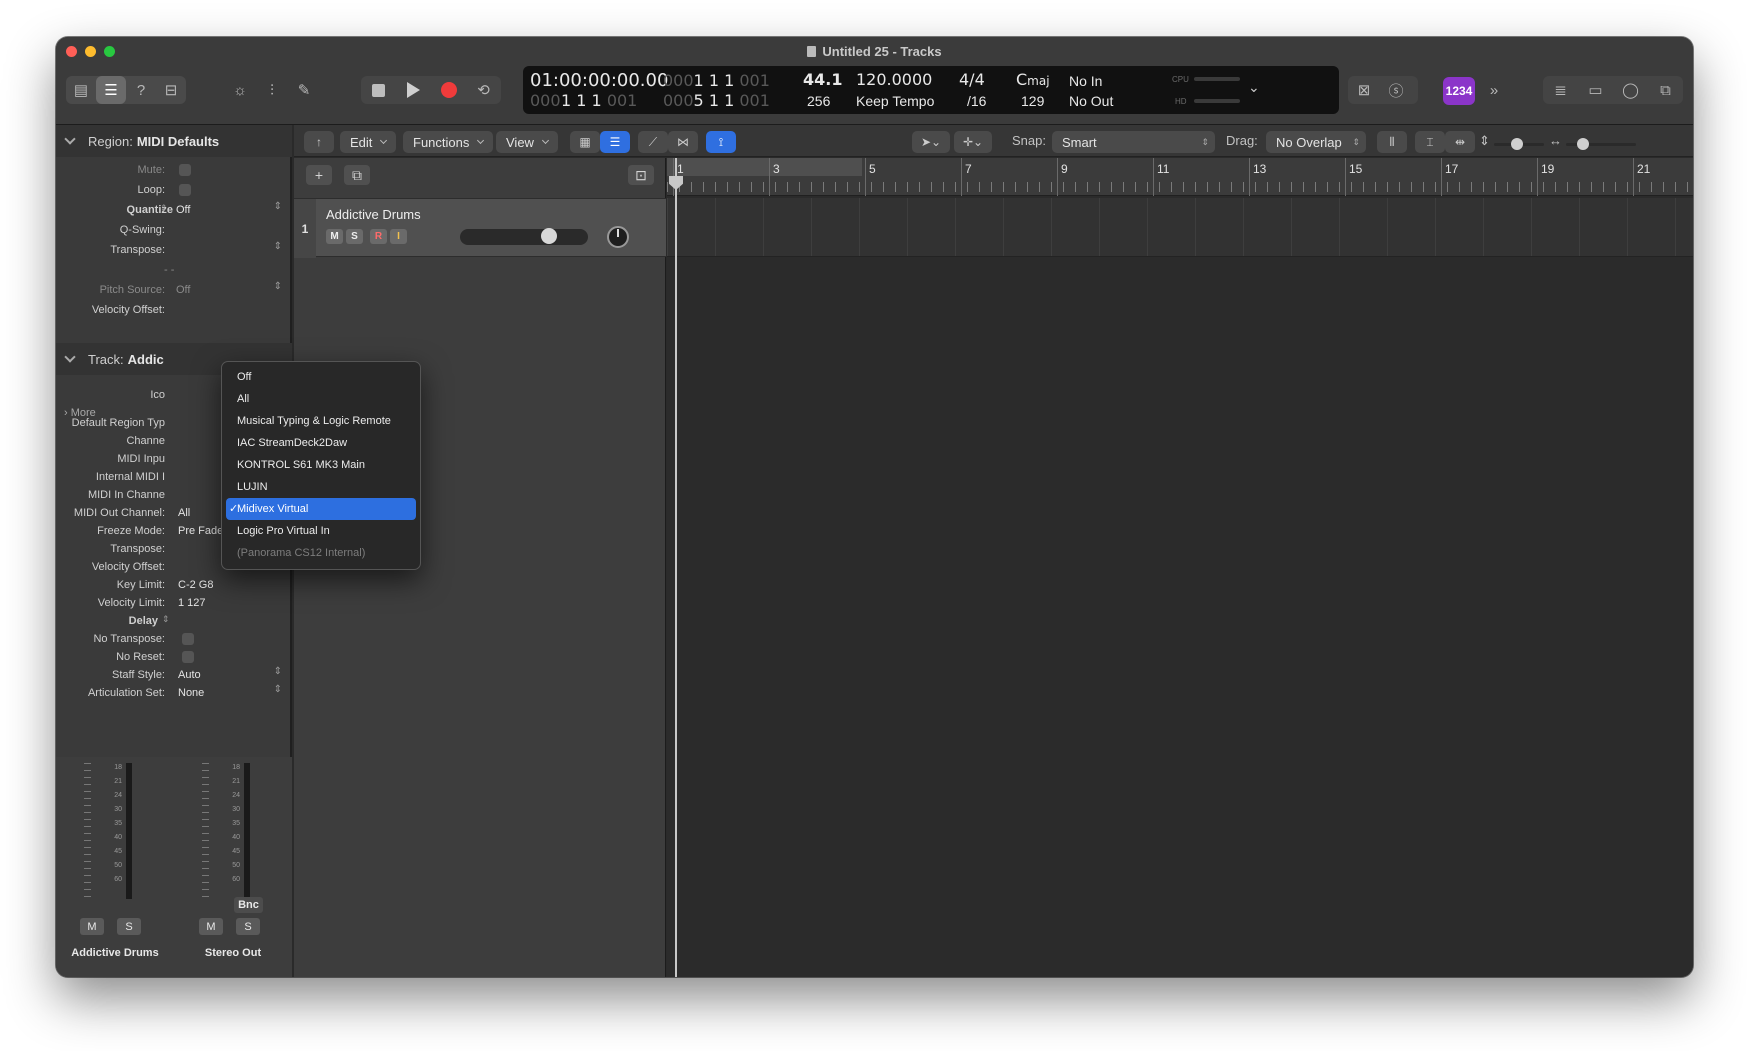 The height and width of the screenshot is (1051, 1747). I want to click on track-input-monitor-button: I, so click(398, 236).